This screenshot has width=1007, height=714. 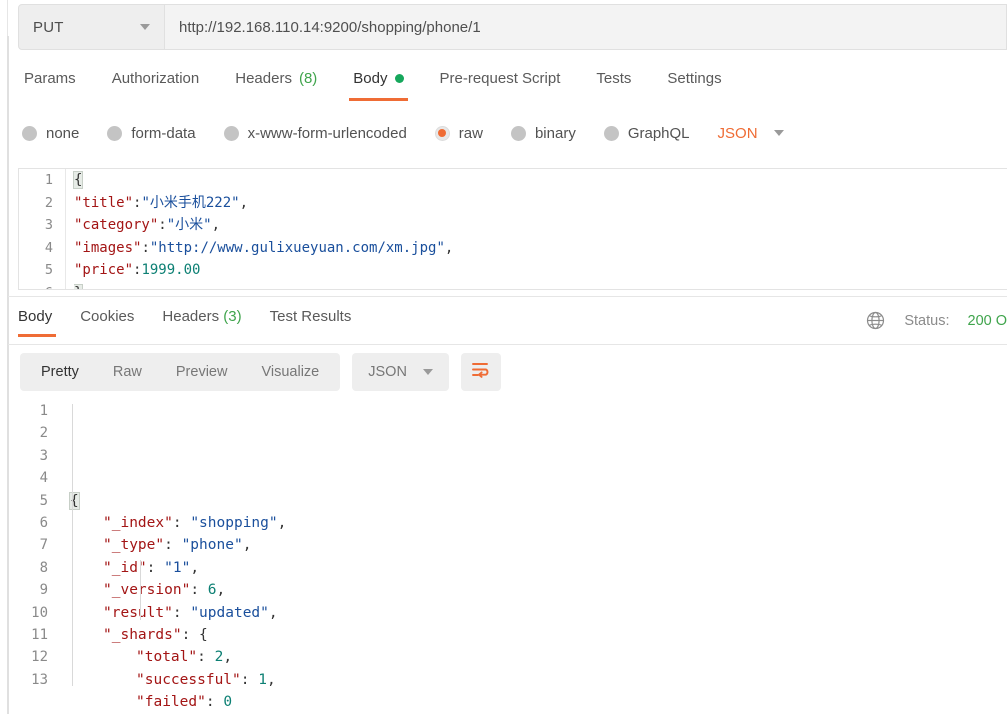 I want to click on response-tab-count: (3), so click(x=232, y=316).